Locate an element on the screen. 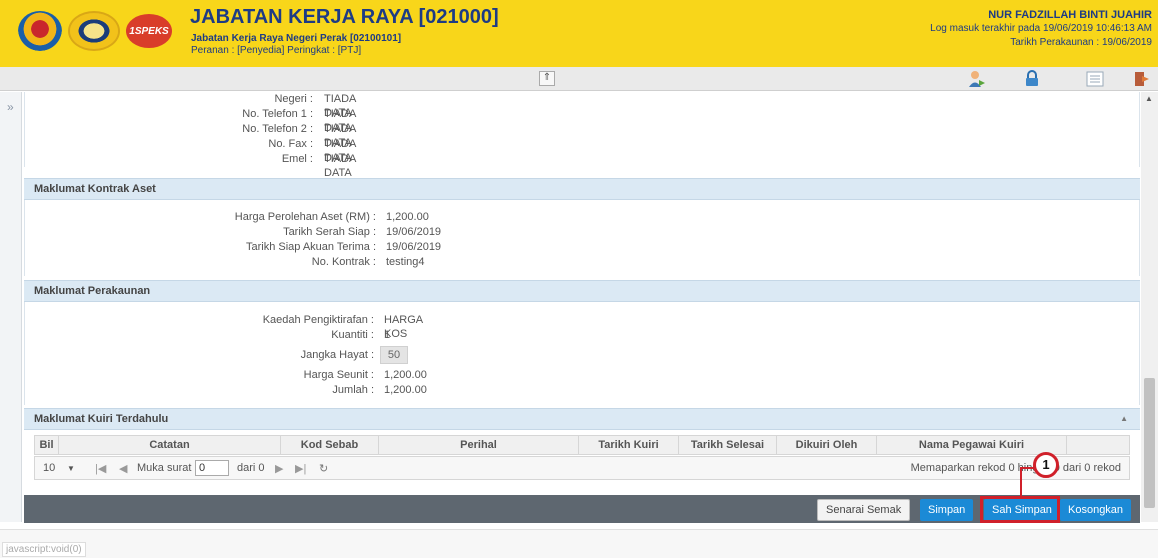 This screenshot has height=558, width=1158. section-kuiri-terdahulu: Maklumat Kuiri Terdahulu ▲ is located at coordinates (582, 419).